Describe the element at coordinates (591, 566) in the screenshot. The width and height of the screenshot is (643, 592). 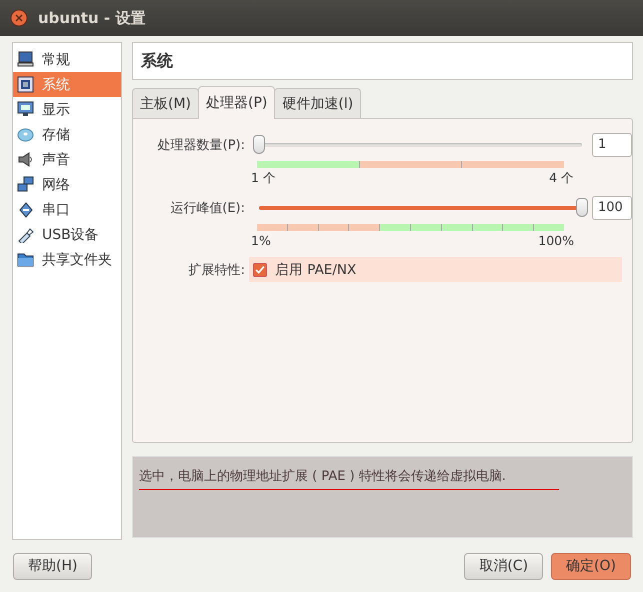
I see `ok-button: 确定(O)` at that location.